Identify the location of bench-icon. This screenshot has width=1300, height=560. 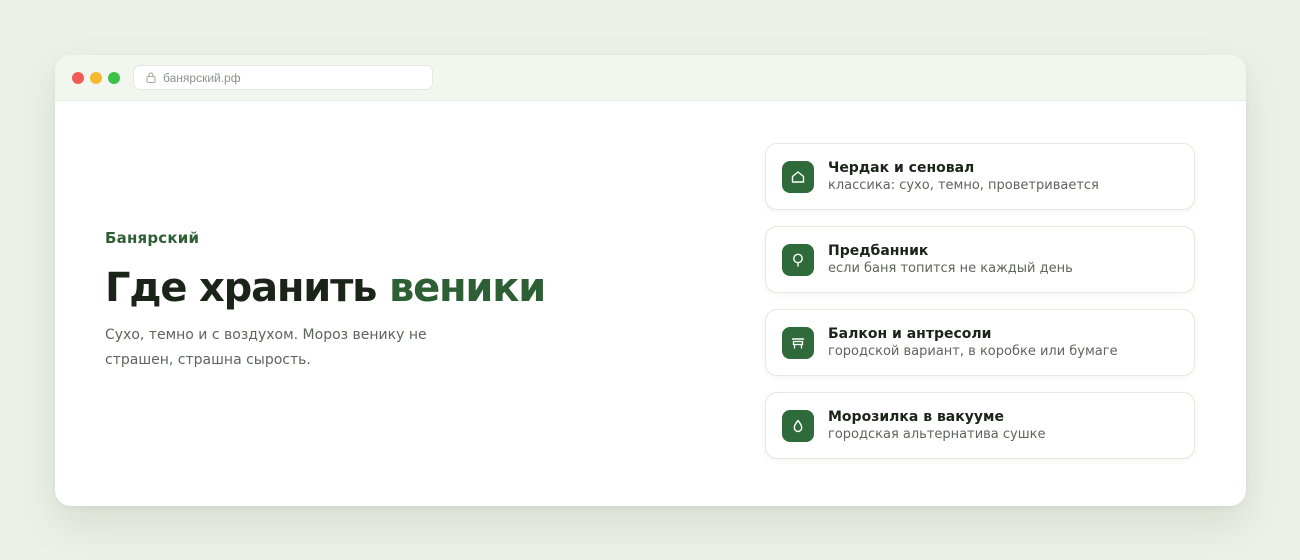
(798, 342).